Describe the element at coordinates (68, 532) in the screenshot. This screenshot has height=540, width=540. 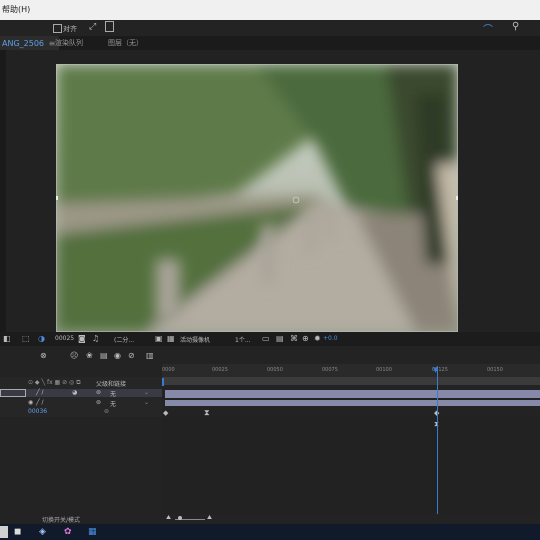
I see `taskbar-photos-icon: ✿` at that location.